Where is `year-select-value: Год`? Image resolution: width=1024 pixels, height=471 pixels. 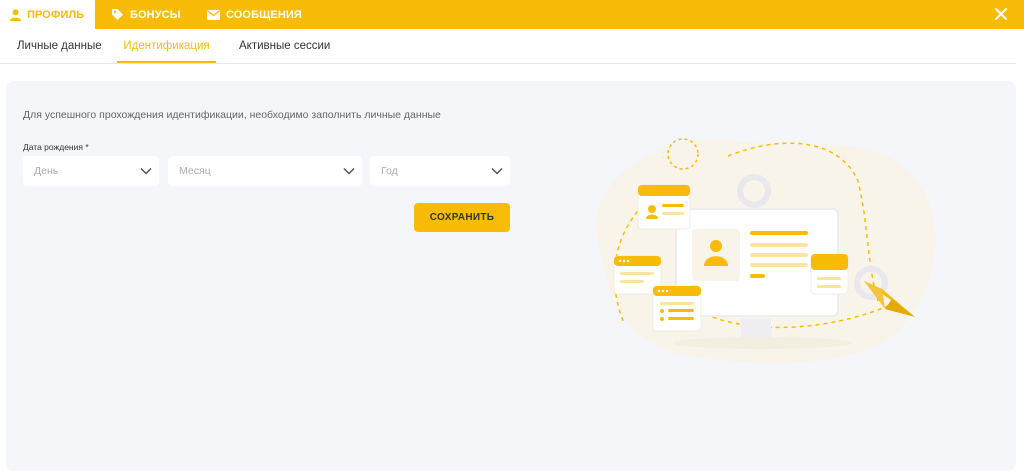 year-select-value: Год is located at coordinates (389, 171).